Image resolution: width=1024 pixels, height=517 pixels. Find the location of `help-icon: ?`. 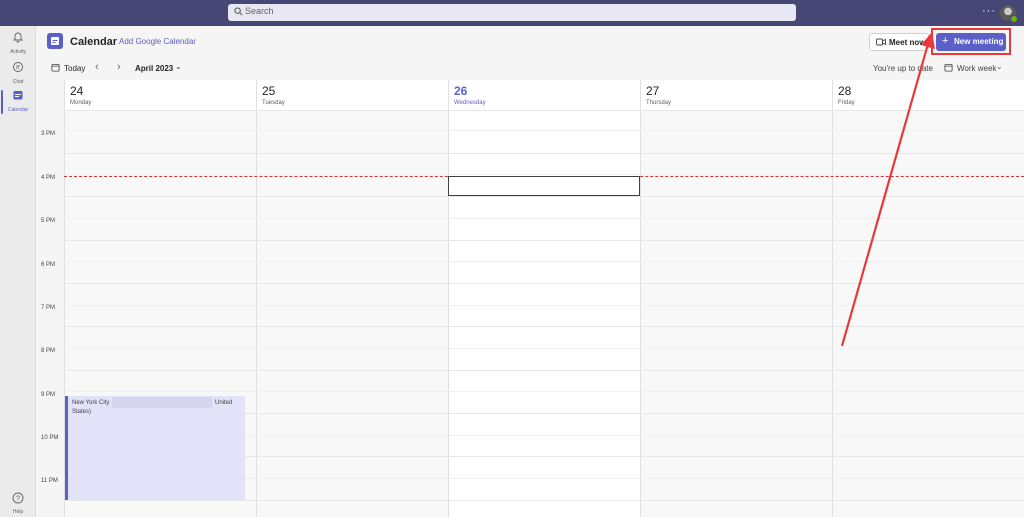

help-icon: ? is located at coordinates (18, 498).